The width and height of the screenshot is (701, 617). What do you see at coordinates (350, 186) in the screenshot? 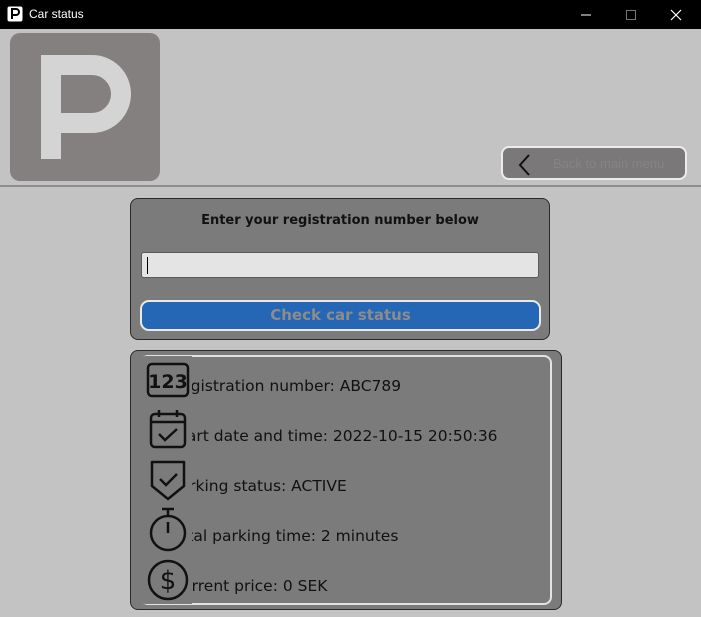
I see `header-divider` at bounding box center [350, 186].